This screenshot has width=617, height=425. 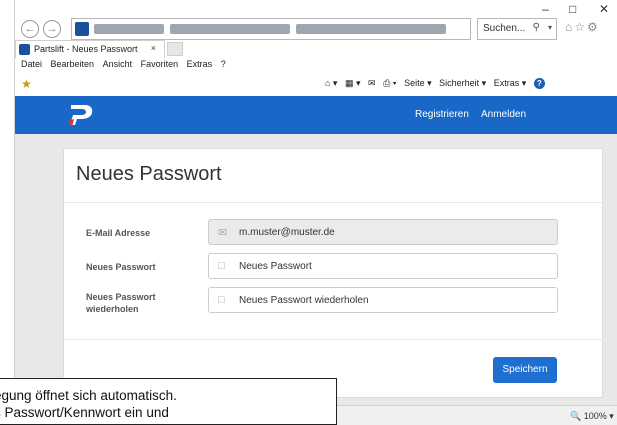 What do you see at coordinates (442, 114) in the screenshot?
I see `nav-registrieren: Registrieren` at bounding box center [442, 114].